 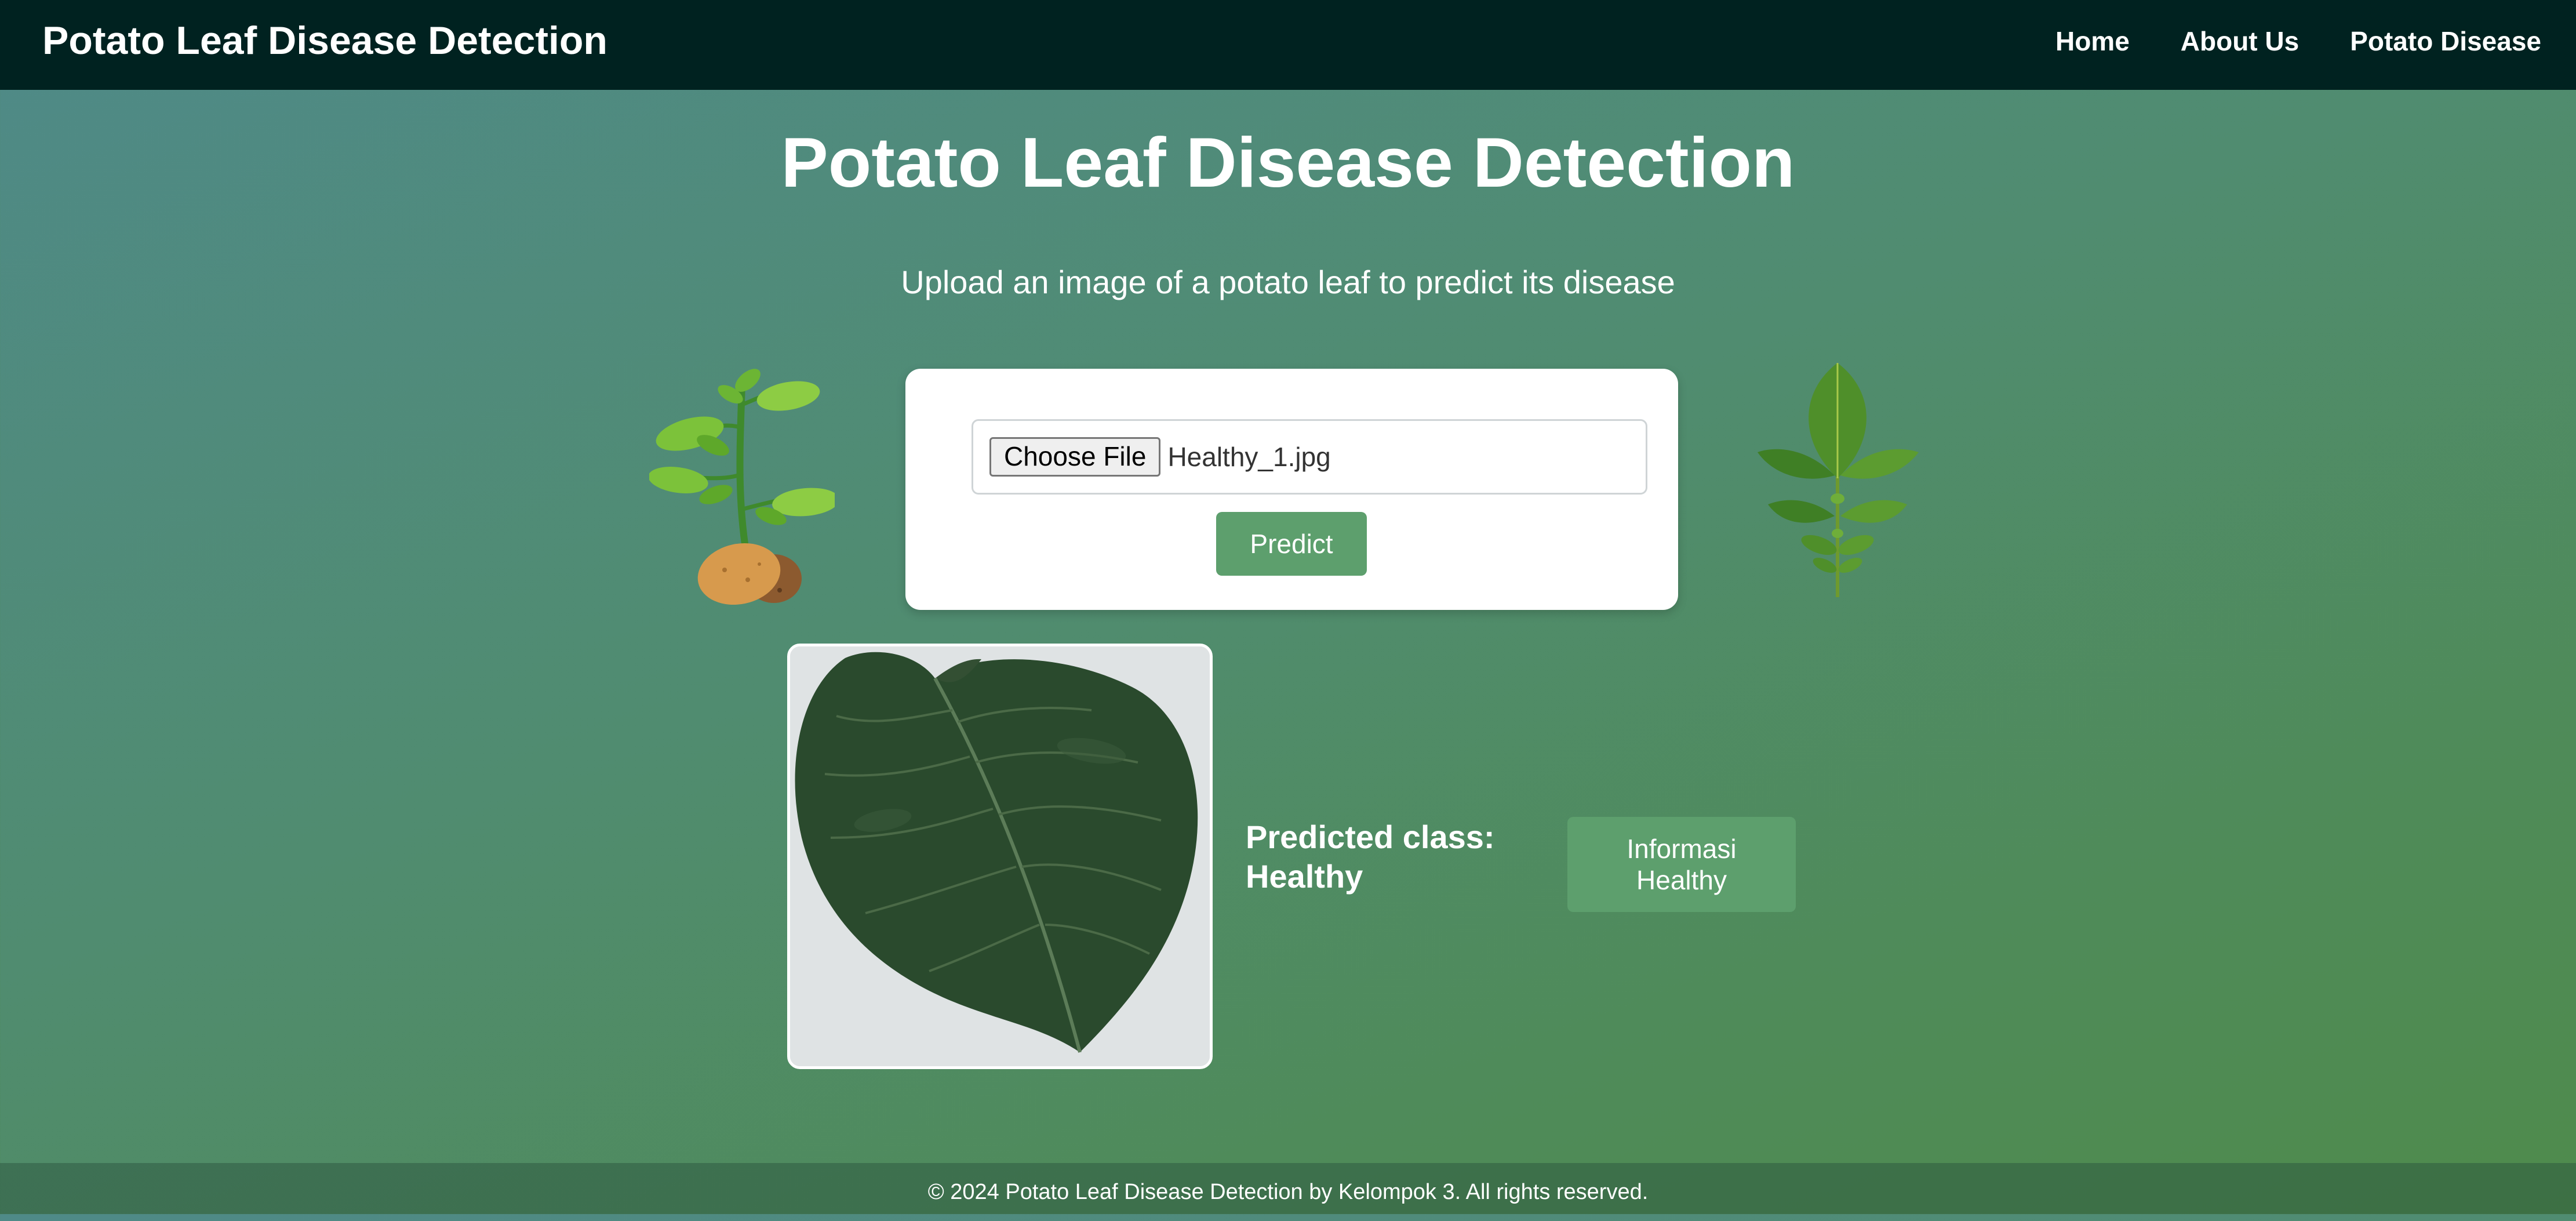 I want to click on nav-links: Home About Us Potato Disease, so click(x=2298, y=45).